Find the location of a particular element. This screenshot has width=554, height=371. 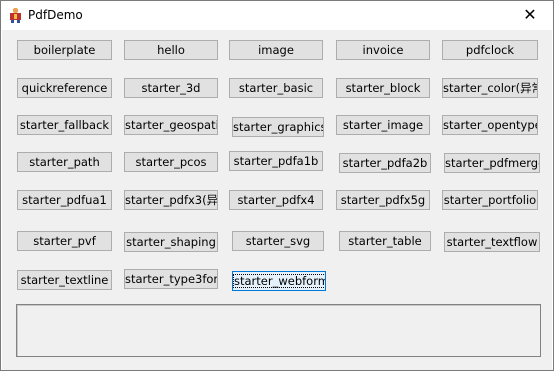

button-label: starter_pdfx3(异常 is located at coordinates (171, 200).